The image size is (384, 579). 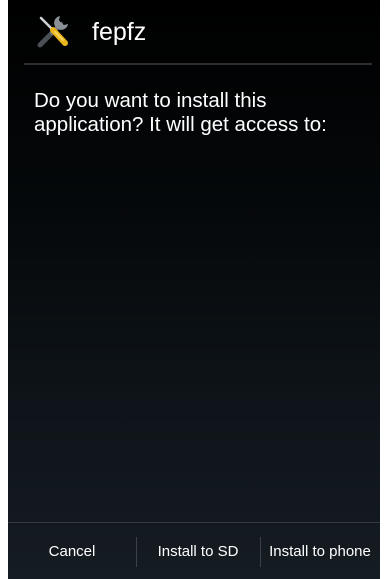 What do you see at coordinates (198, 64) in the screenshot?
I see `header-divider` at bounding box center [198, 64].